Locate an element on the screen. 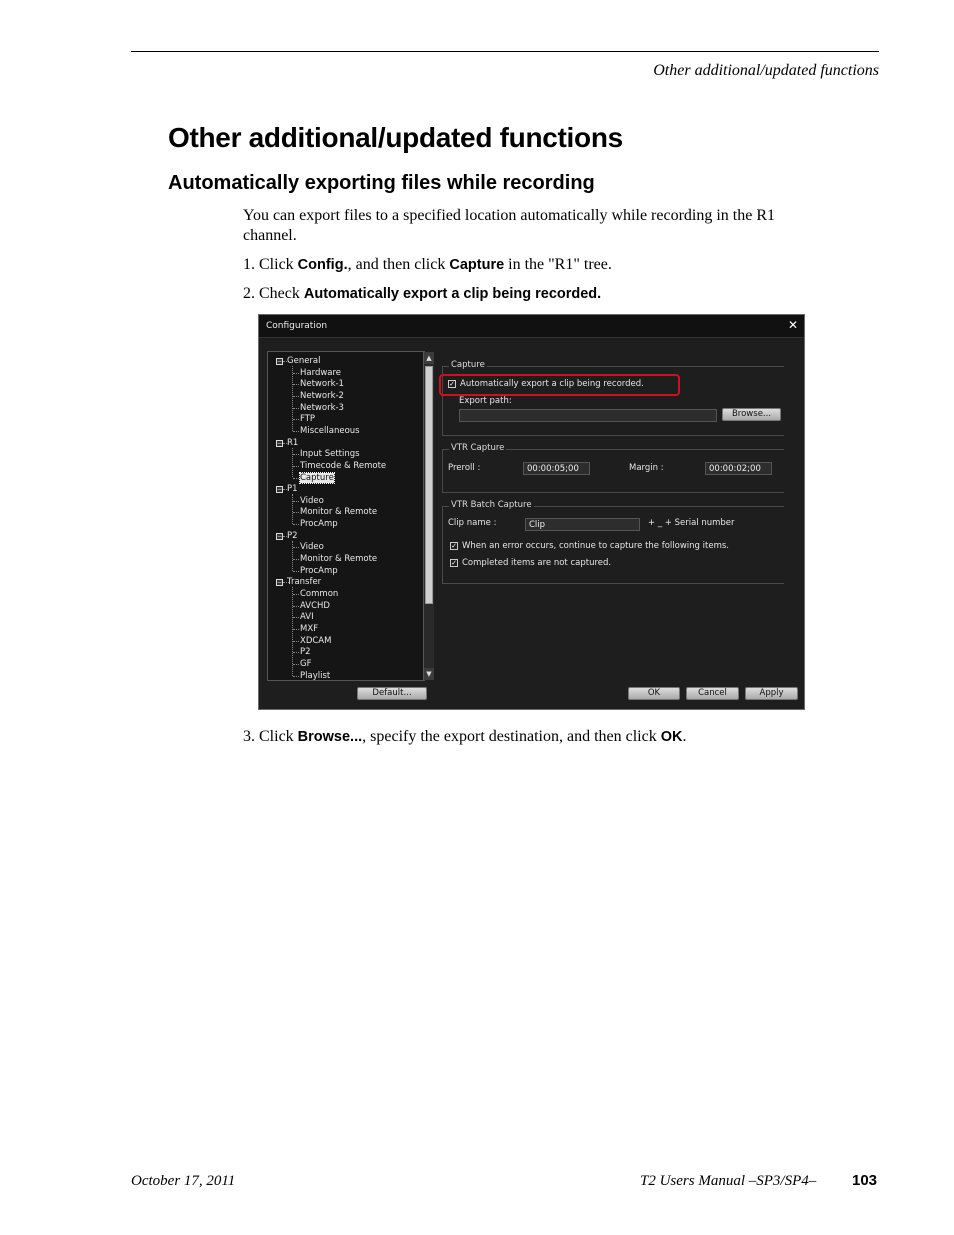 Image resolution: width=954 pixels, height=1235 pixels. tree-item-input-settings: Input Settings is located at coordinates (330, 454).